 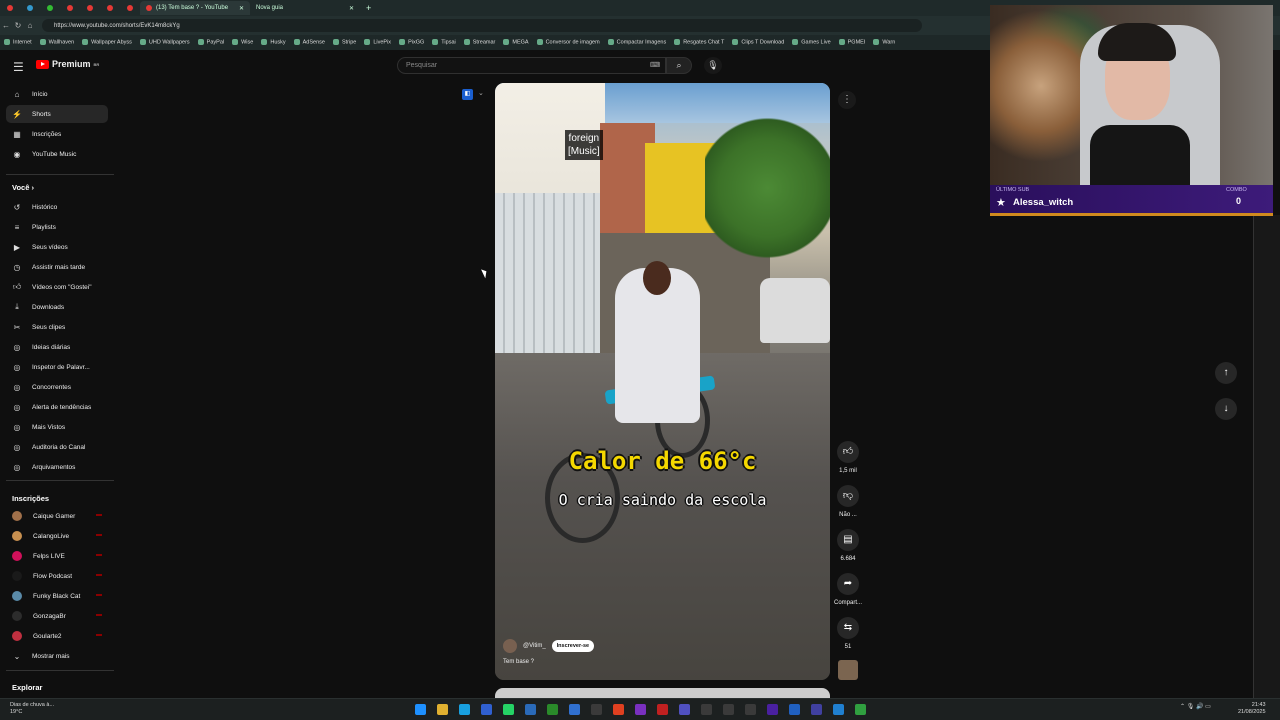 I want to click on sidebar-item: ◉ YouTube Music, so click(x=57, y=154).